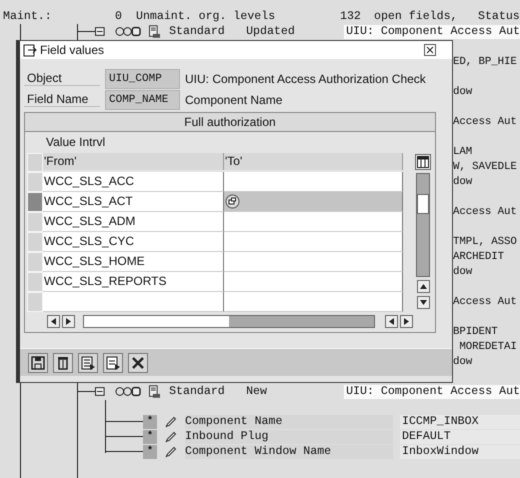 The width and height of the screenshot is (520, 478). What do you see at coordinates (75, 142) in the screenshot?
I see `group-title: Value Intrvl` at bounding box center [75, 142].